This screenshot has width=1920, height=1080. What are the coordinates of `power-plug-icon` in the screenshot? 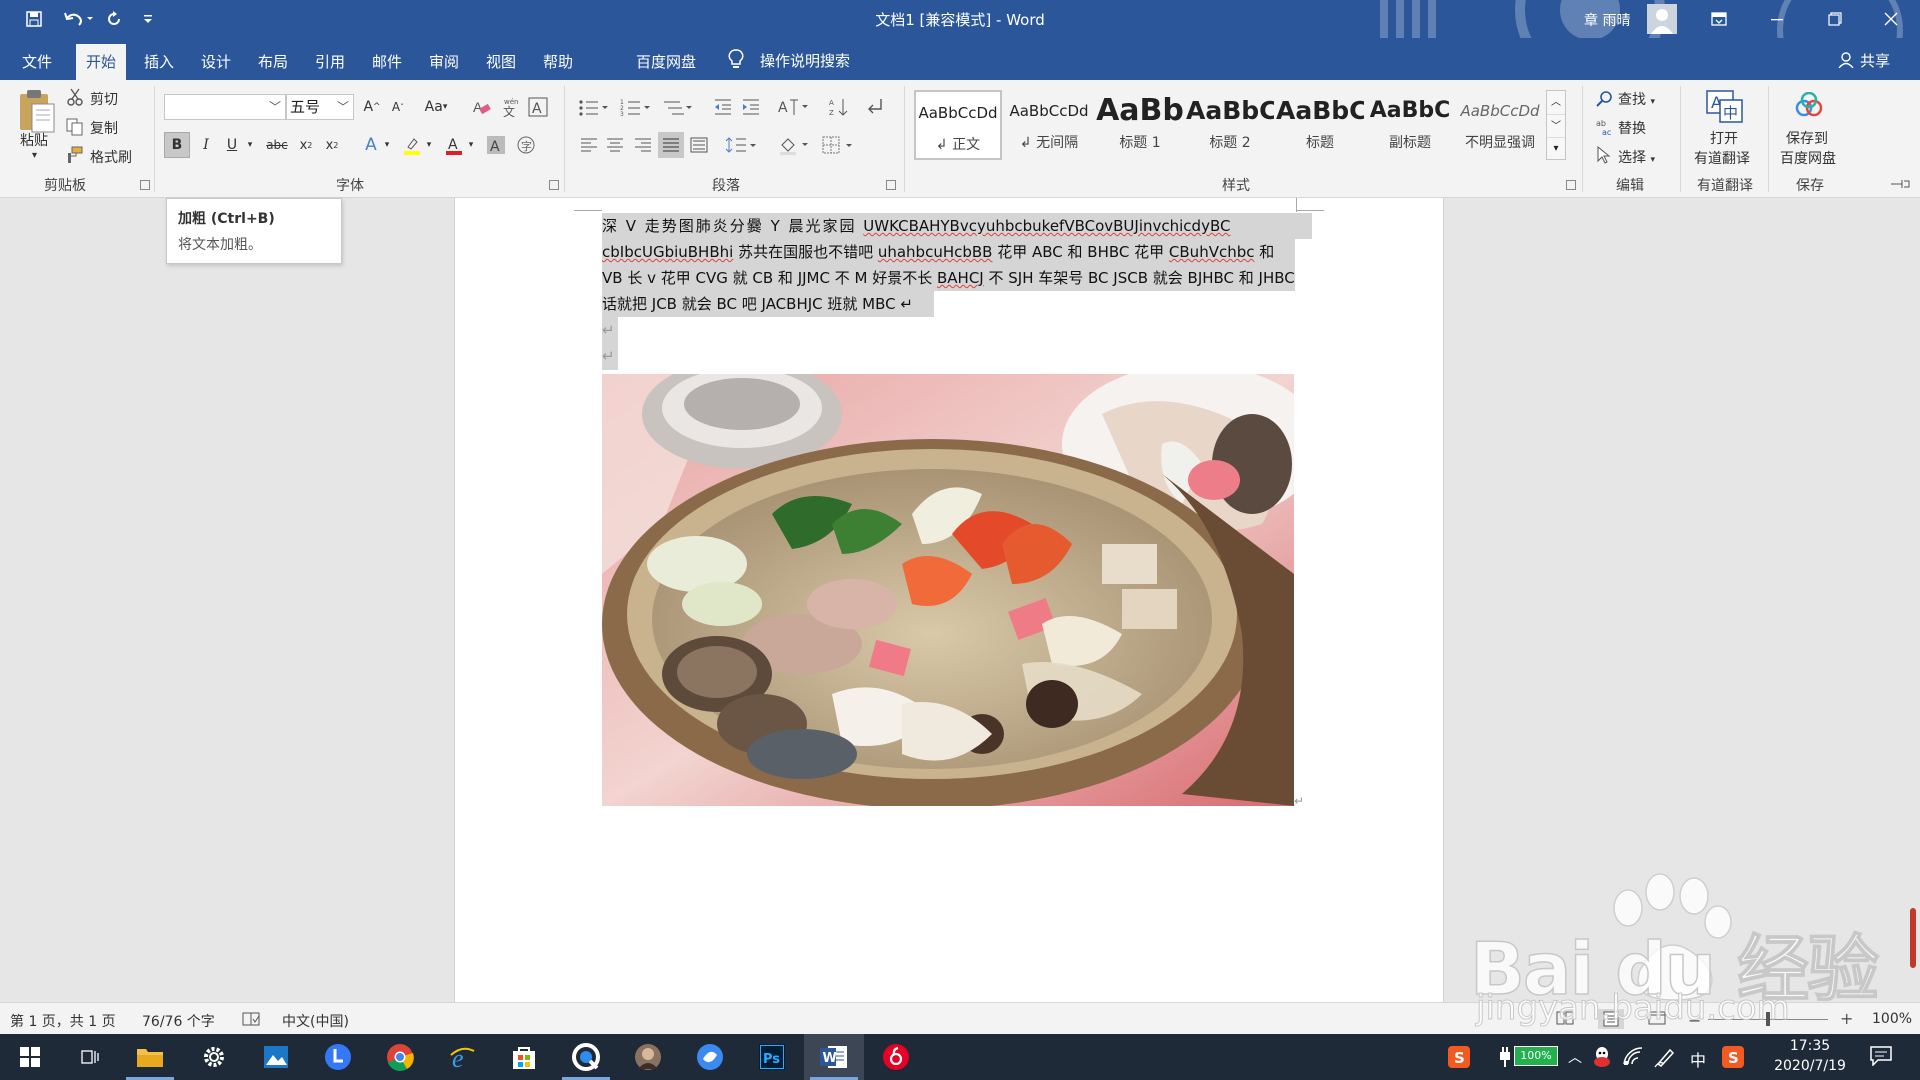 It's located at (1505, 1057).